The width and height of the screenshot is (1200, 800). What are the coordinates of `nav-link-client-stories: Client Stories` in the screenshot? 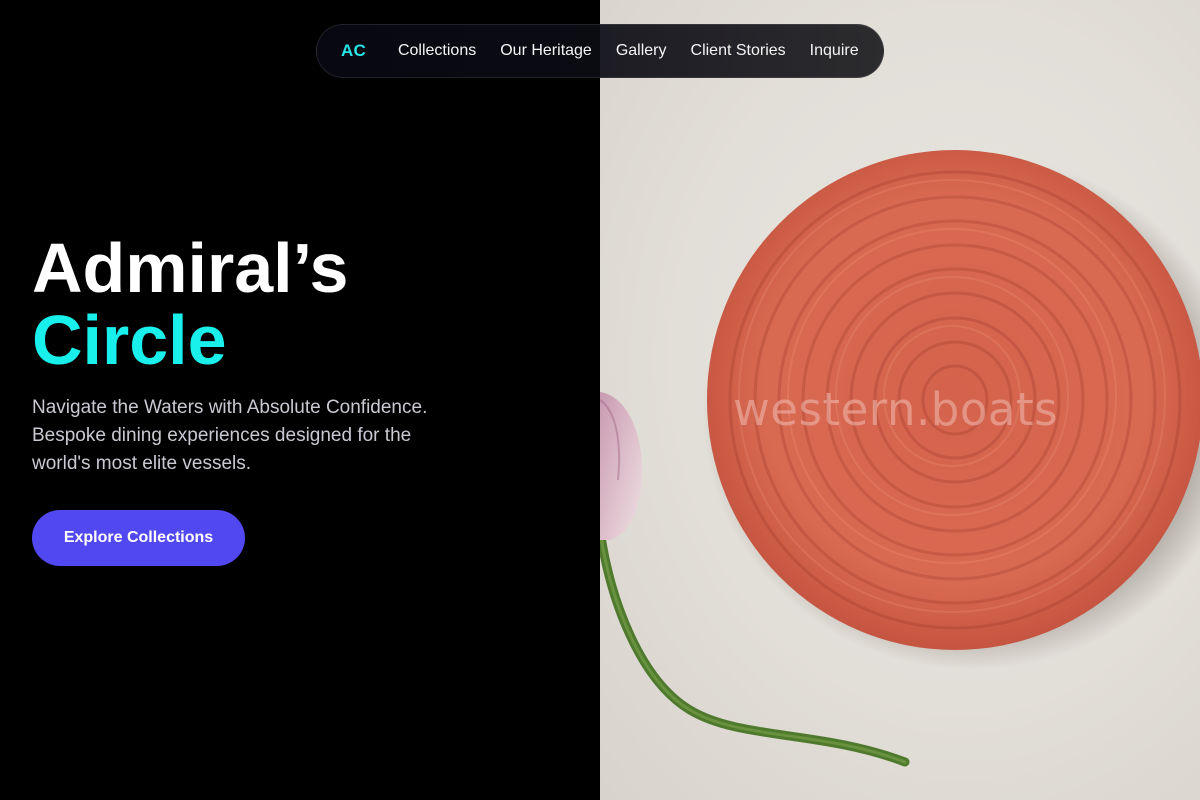 It's located at (738, 51).